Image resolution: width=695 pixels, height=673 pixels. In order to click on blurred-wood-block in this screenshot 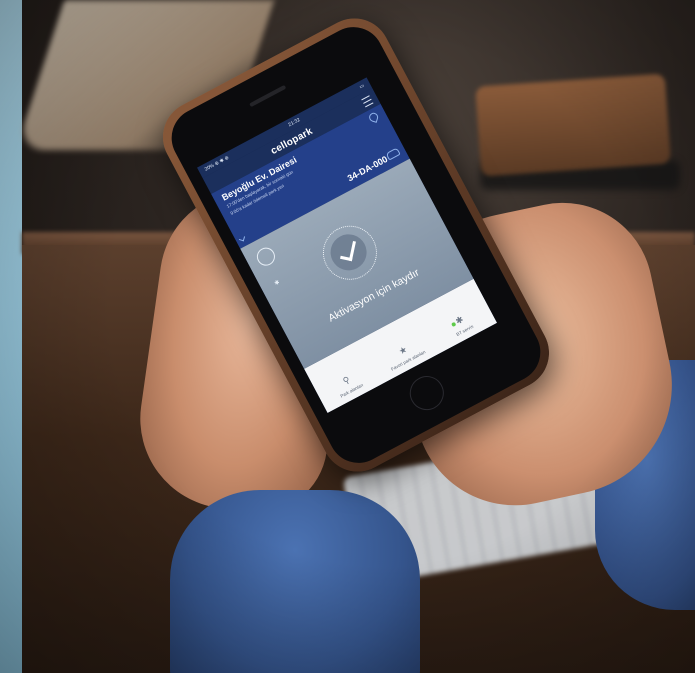, I will do `click(573, 125)`.